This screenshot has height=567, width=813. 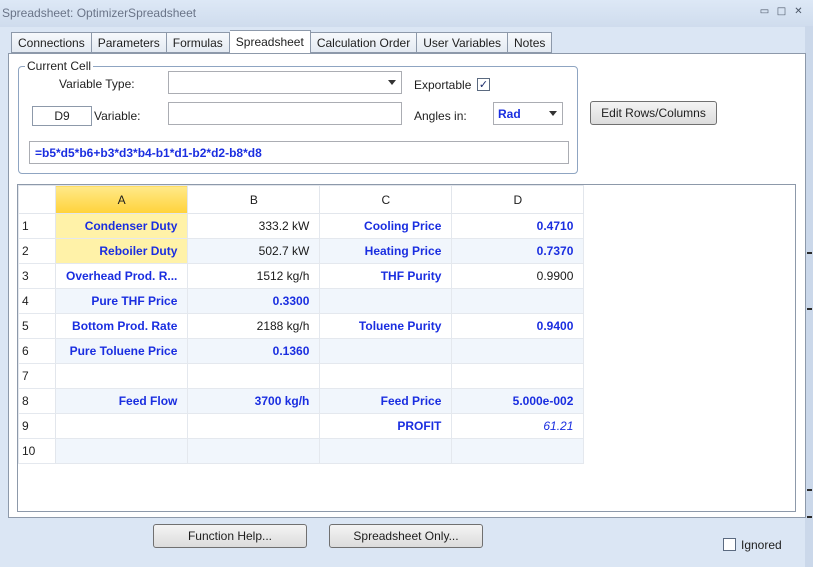 I want to click on cell-d5: 0.9400, so click(x=518, y=326).